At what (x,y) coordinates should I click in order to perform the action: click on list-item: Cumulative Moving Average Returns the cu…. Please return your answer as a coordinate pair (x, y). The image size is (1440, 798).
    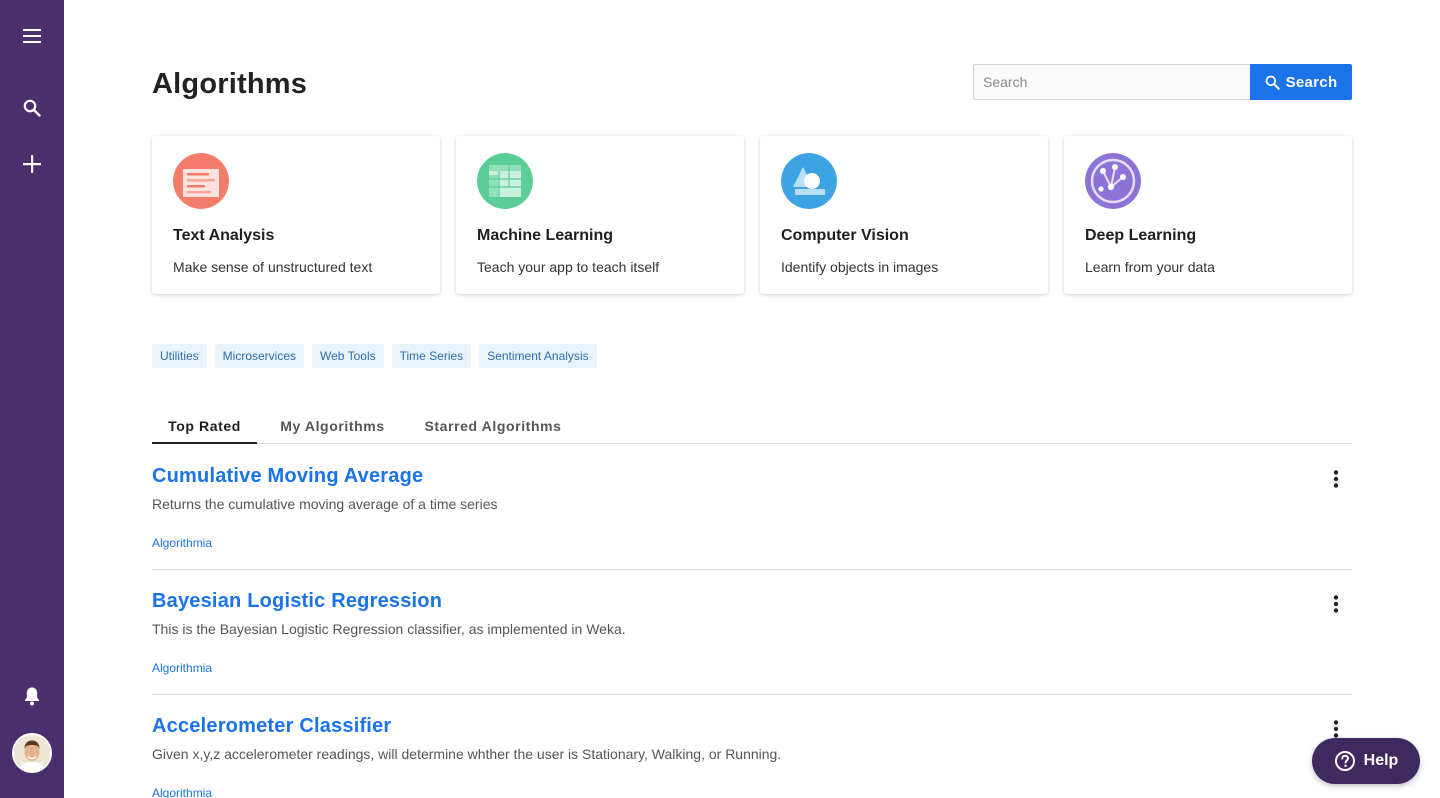
    Looking at the image, I should click on (752, 507).